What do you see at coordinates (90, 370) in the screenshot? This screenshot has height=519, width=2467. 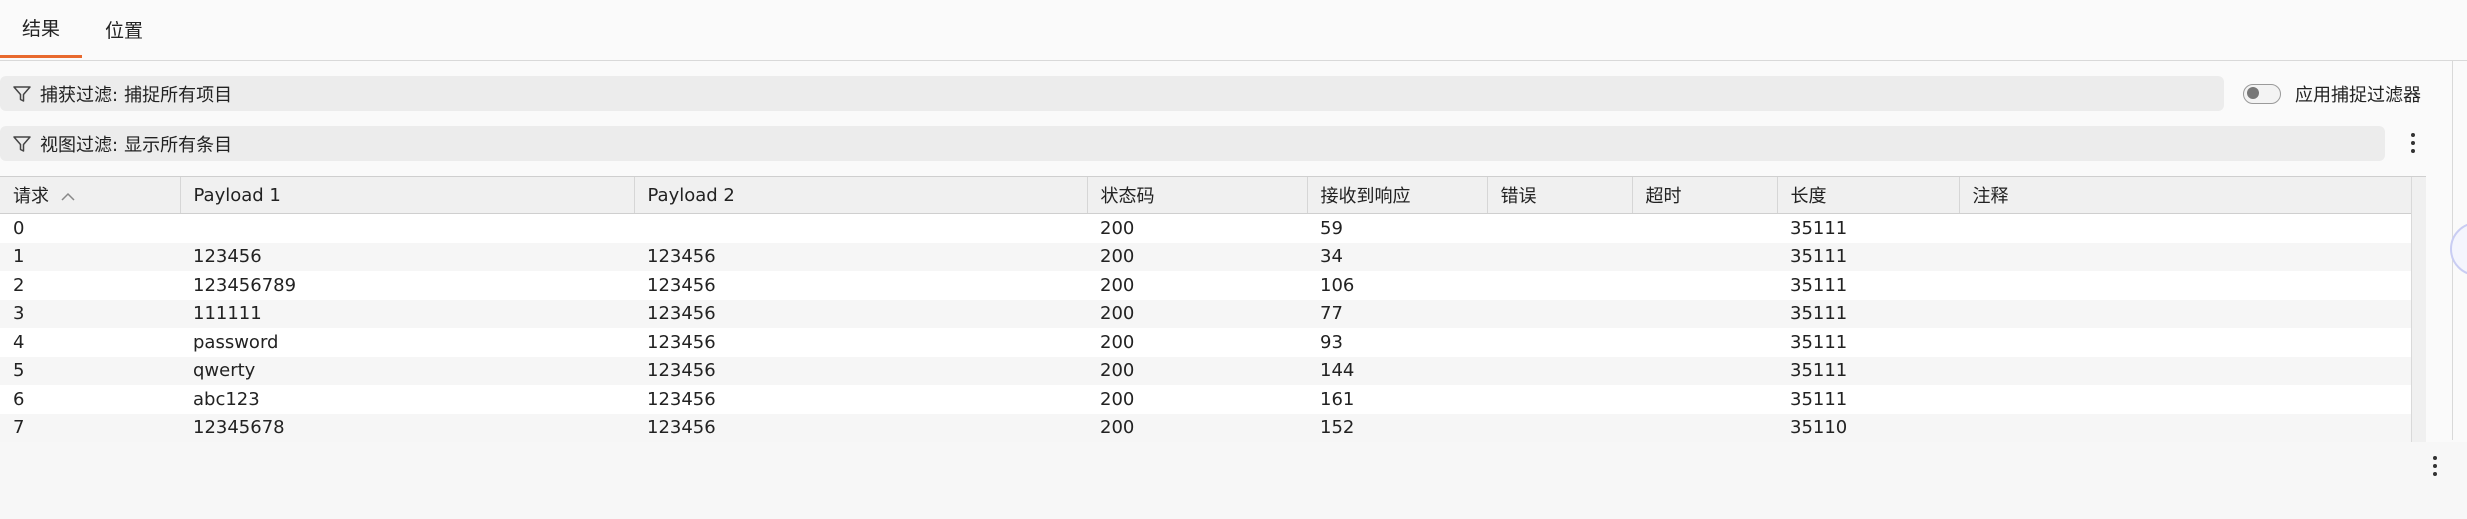 I see `cell-request: 5` at bounding box center [90, 370].